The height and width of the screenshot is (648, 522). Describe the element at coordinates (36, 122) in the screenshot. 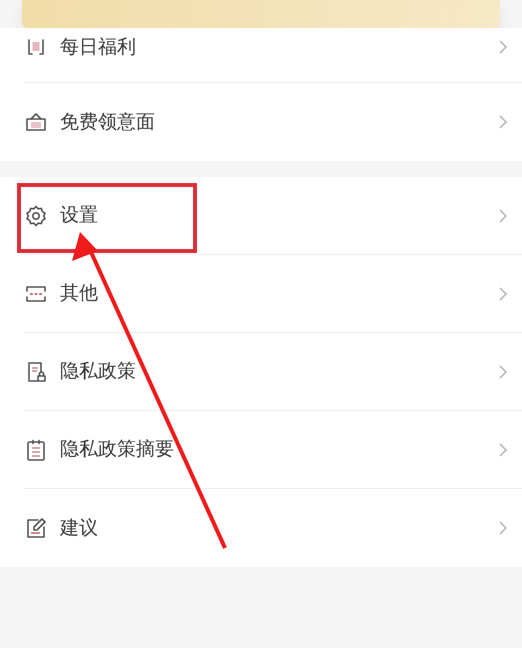

I see `bag-icon` at that location.